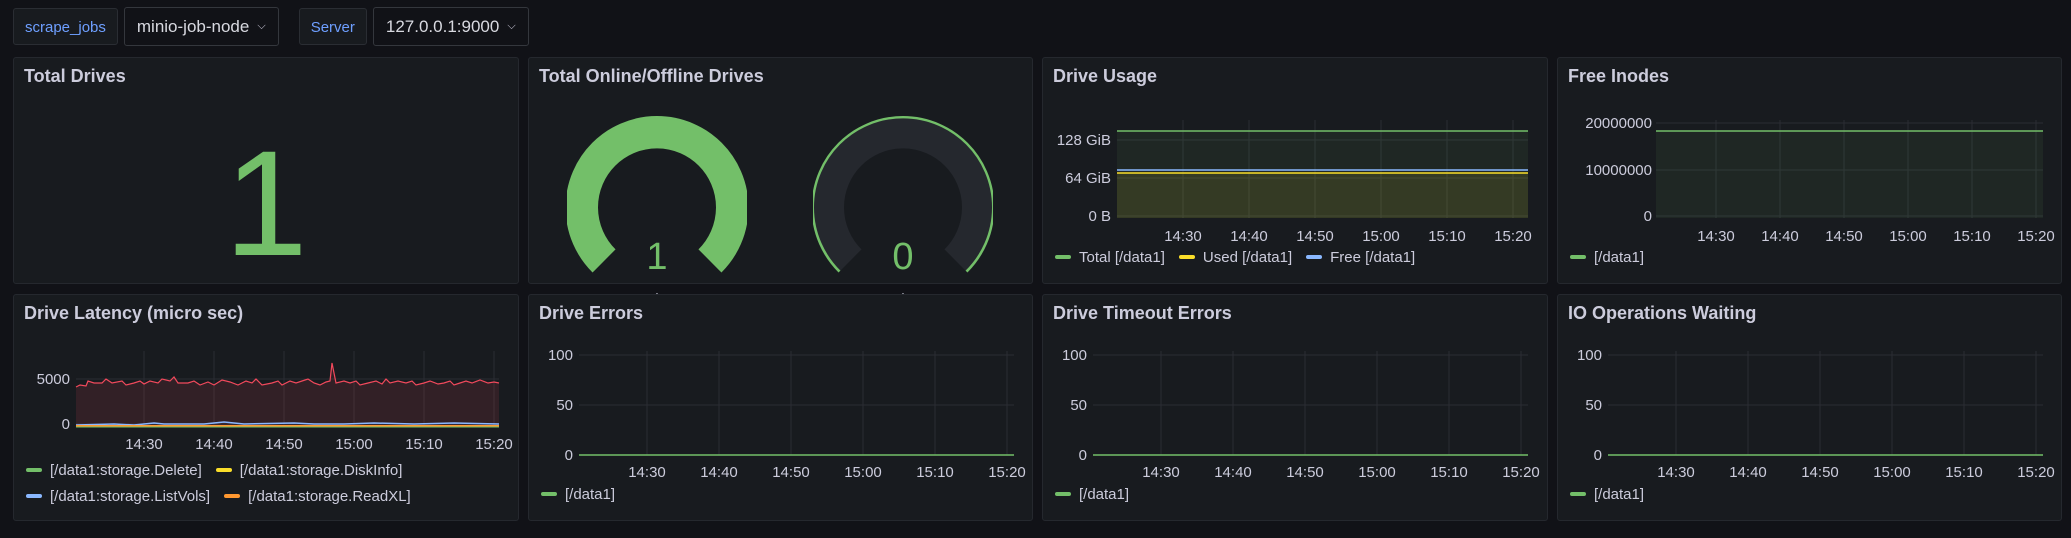 This screenshot has height=538, width=2071. Describe the element at coordinates (65, 26) in the screenshot. I see `scrape-jobs-label: scrape_jobs` at that location.